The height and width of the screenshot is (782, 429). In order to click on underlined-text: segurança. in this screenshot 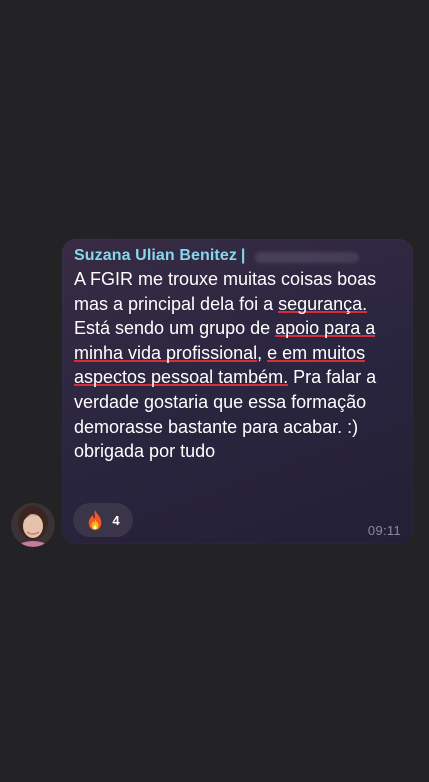, I will do `click(323, 303)`.